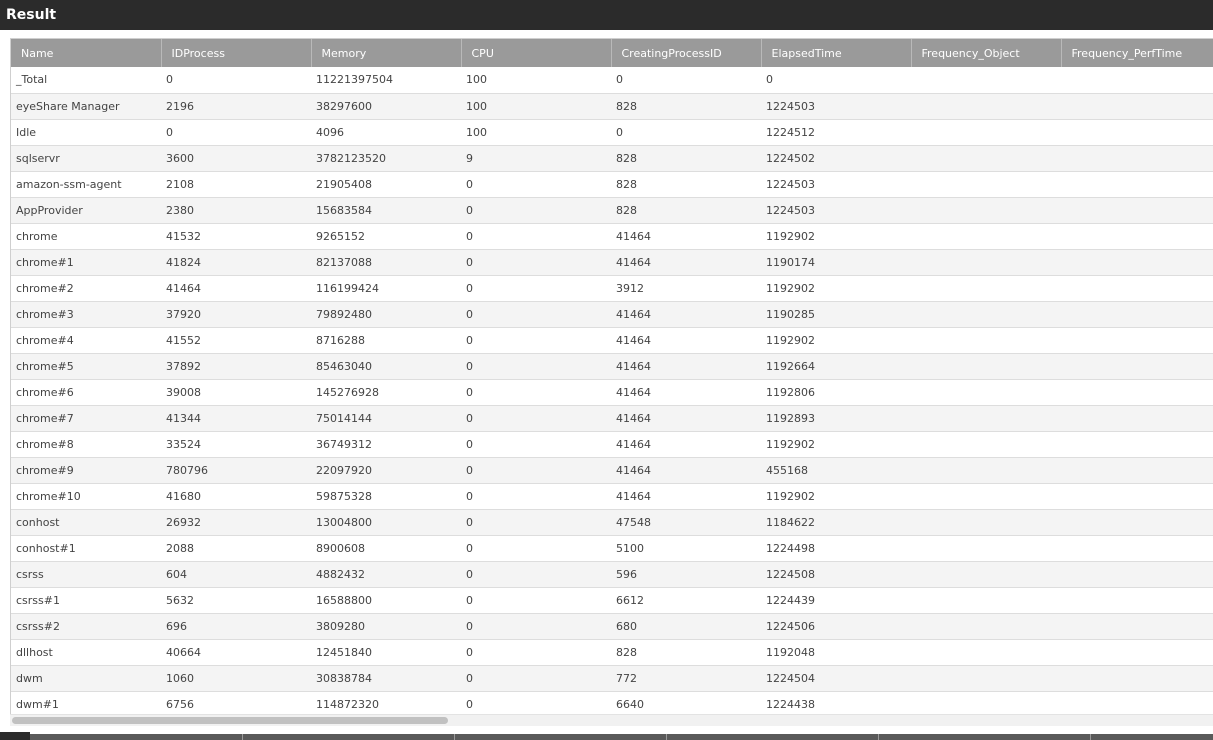 The image size is (1213, 740). I want to click on table-row: _Total 0 11221397504 100 0 0, so click(612, 80).